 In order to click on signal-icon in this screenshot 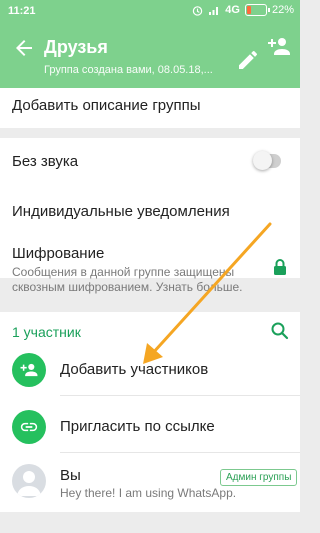, I will do `click(214, 10)`.